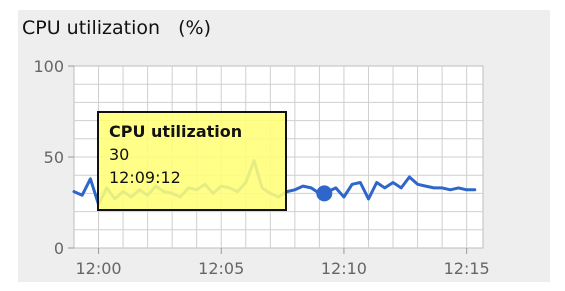 The height and width of the screenshot is (291, 565). I want to click on tooltip-title: CPU utilization, so click(176, 131).